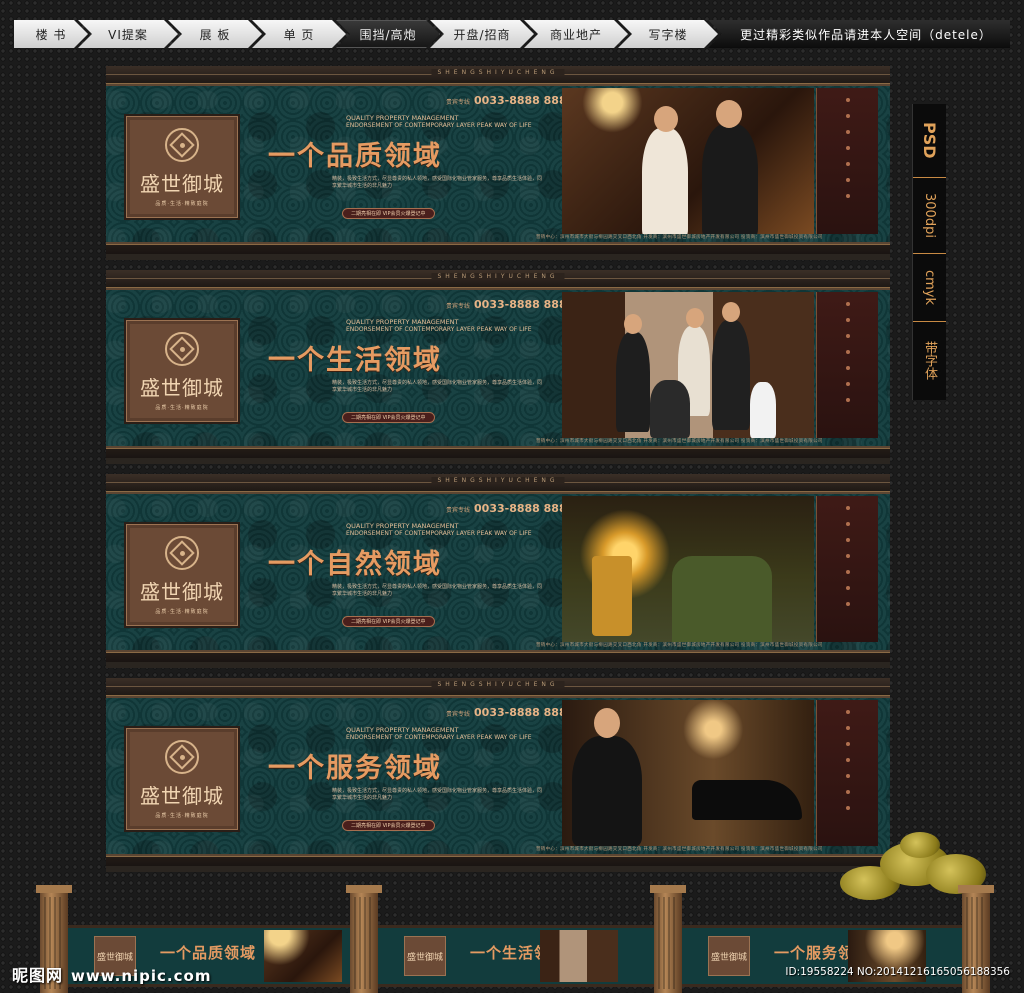  I want to click on nav-tab-hoarding: 围挡/高炮, so click(388, 34).